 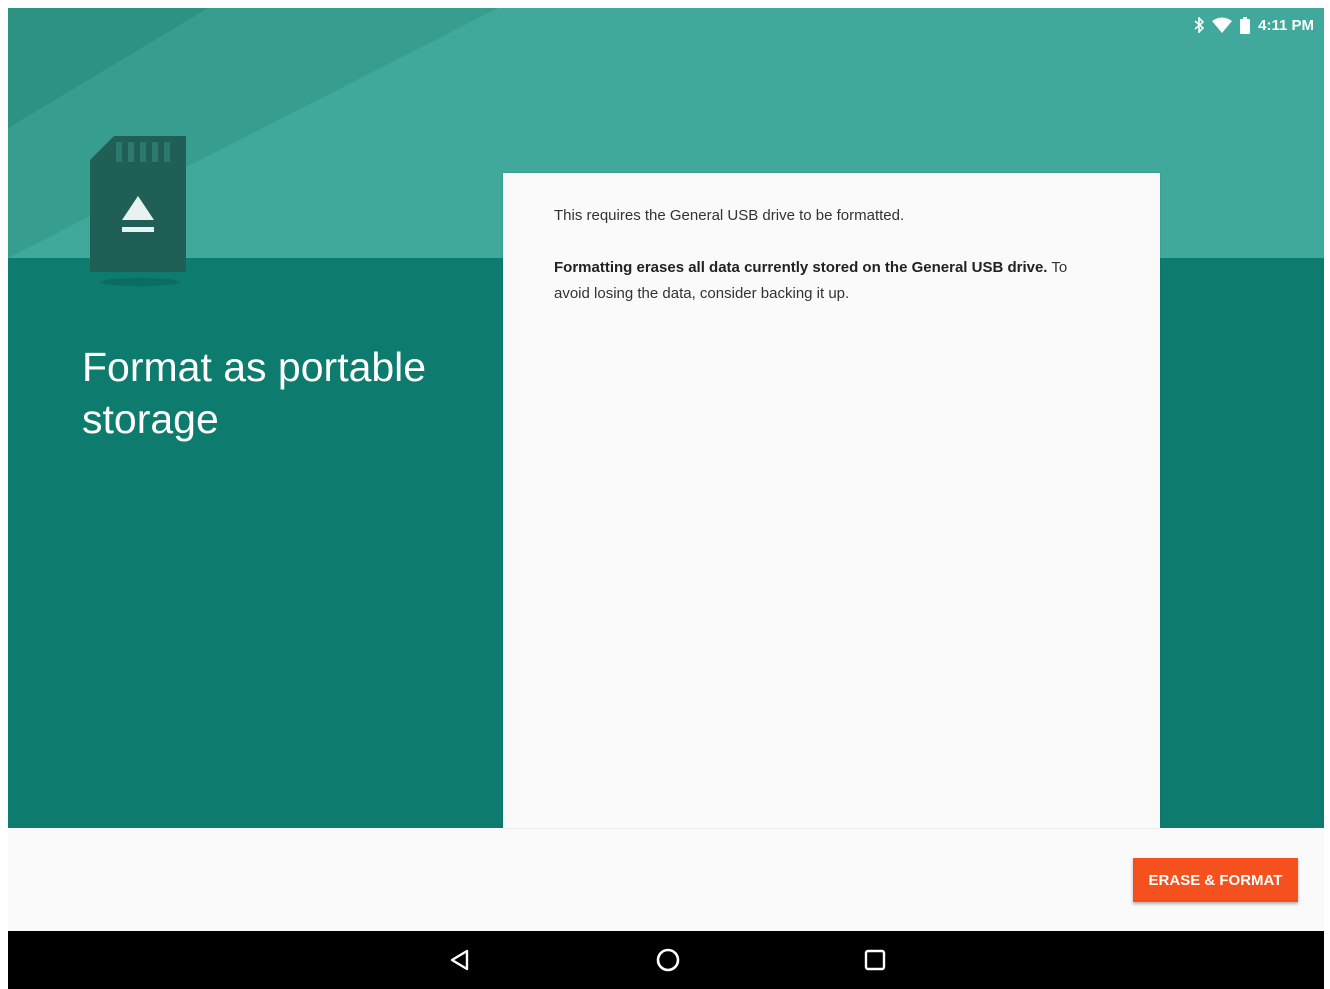 I want to click on page-title: Format as portable storage, so click(x=254, y=393).